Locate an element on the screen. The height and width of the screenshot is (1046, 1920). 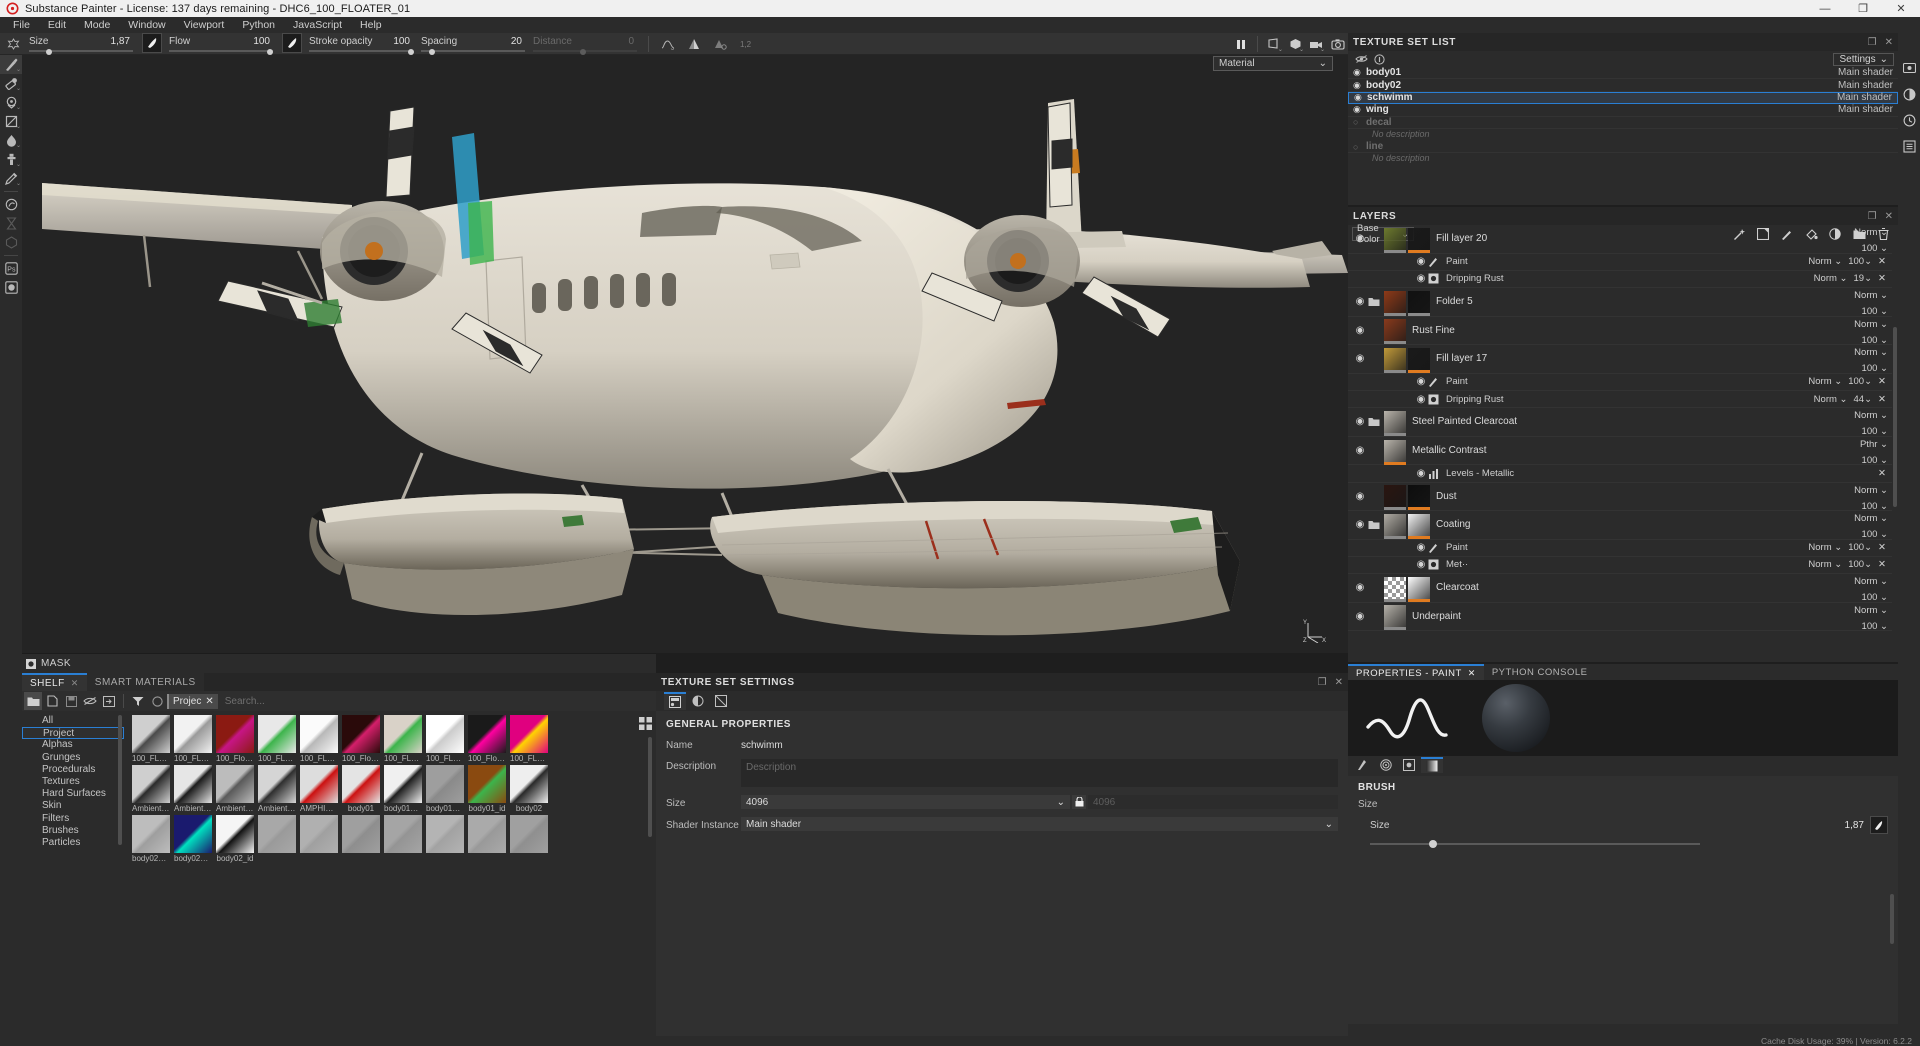
param-spacing: Spacing 20 is located at coordinates (473, 44).